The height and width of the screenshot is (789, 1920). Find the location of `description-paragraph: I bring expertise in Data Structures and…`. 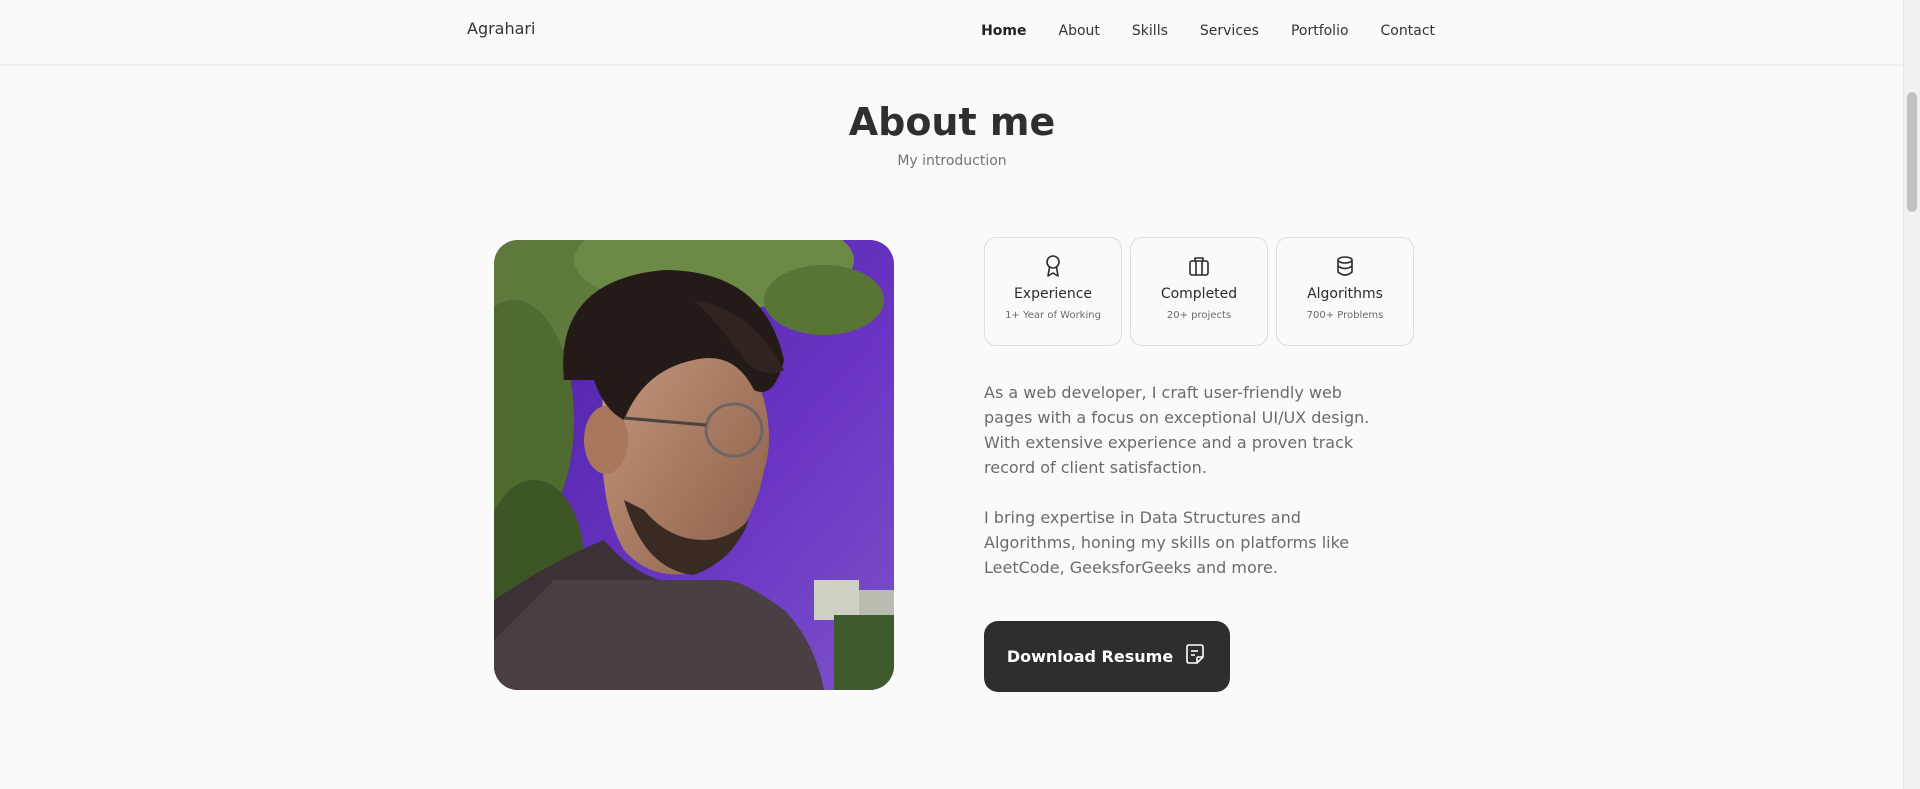

description-paragraph: I bring expertise in Data Structures and… is located at coordinates (1167, 542).